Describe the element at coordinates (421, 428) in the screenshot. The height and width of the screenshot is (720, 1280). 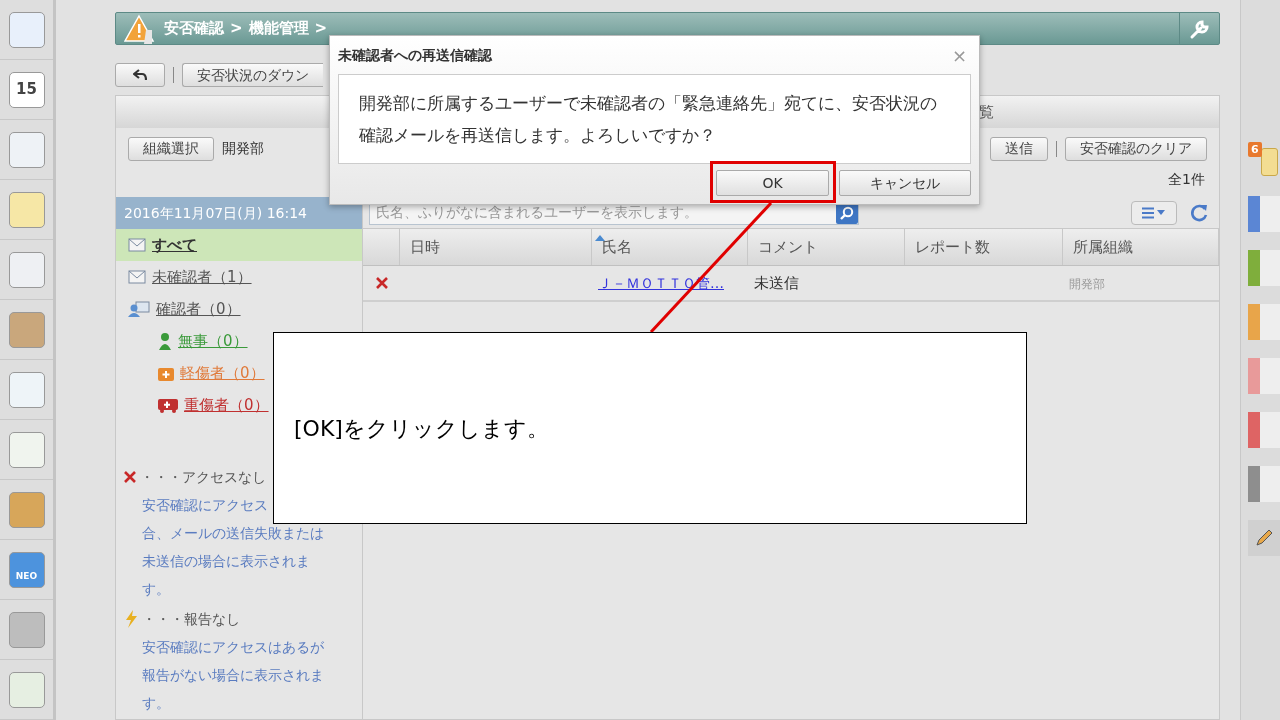
I see `callout-text: [OK]をクリックします。` at that location.